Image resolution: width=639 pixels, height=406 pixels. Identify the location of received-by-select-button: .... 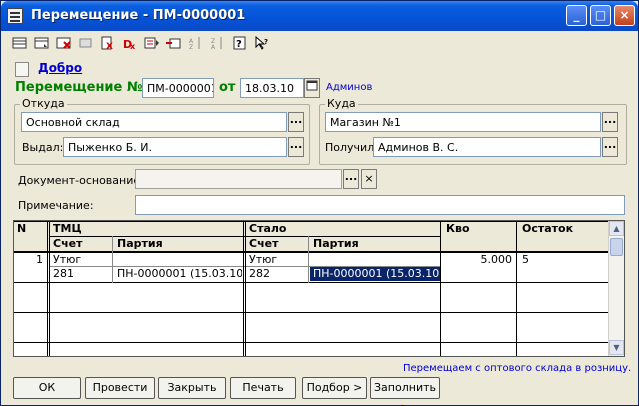
(610, 147).